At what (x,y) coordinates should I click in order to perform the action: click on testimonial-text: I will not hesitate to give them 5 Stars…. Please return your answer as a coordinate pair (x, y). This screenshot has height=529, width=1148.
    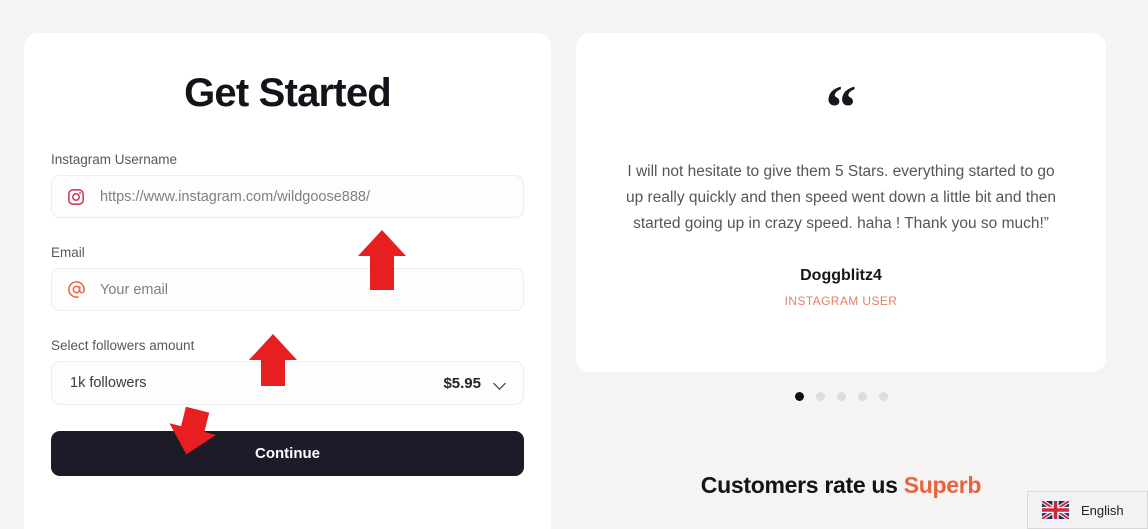
    Looking at the image, I should click on (841, 197).